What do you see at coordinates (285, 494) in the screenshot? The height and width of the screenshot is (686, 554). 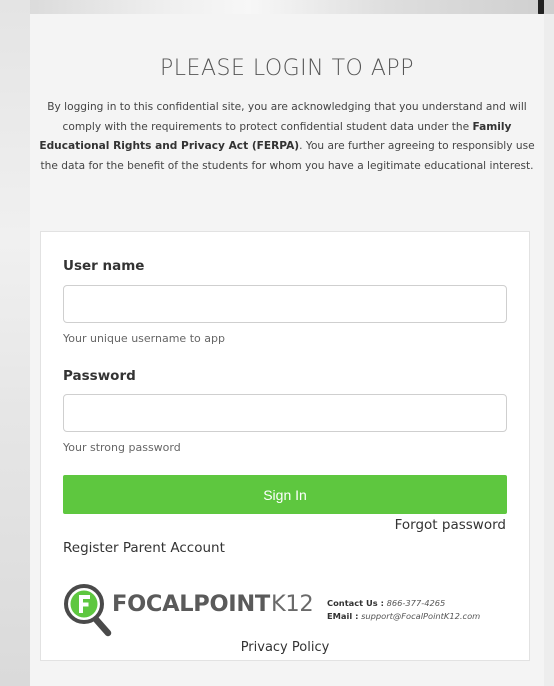 I see `sign-in-button: Sign In` at bounding box center [285, 494].